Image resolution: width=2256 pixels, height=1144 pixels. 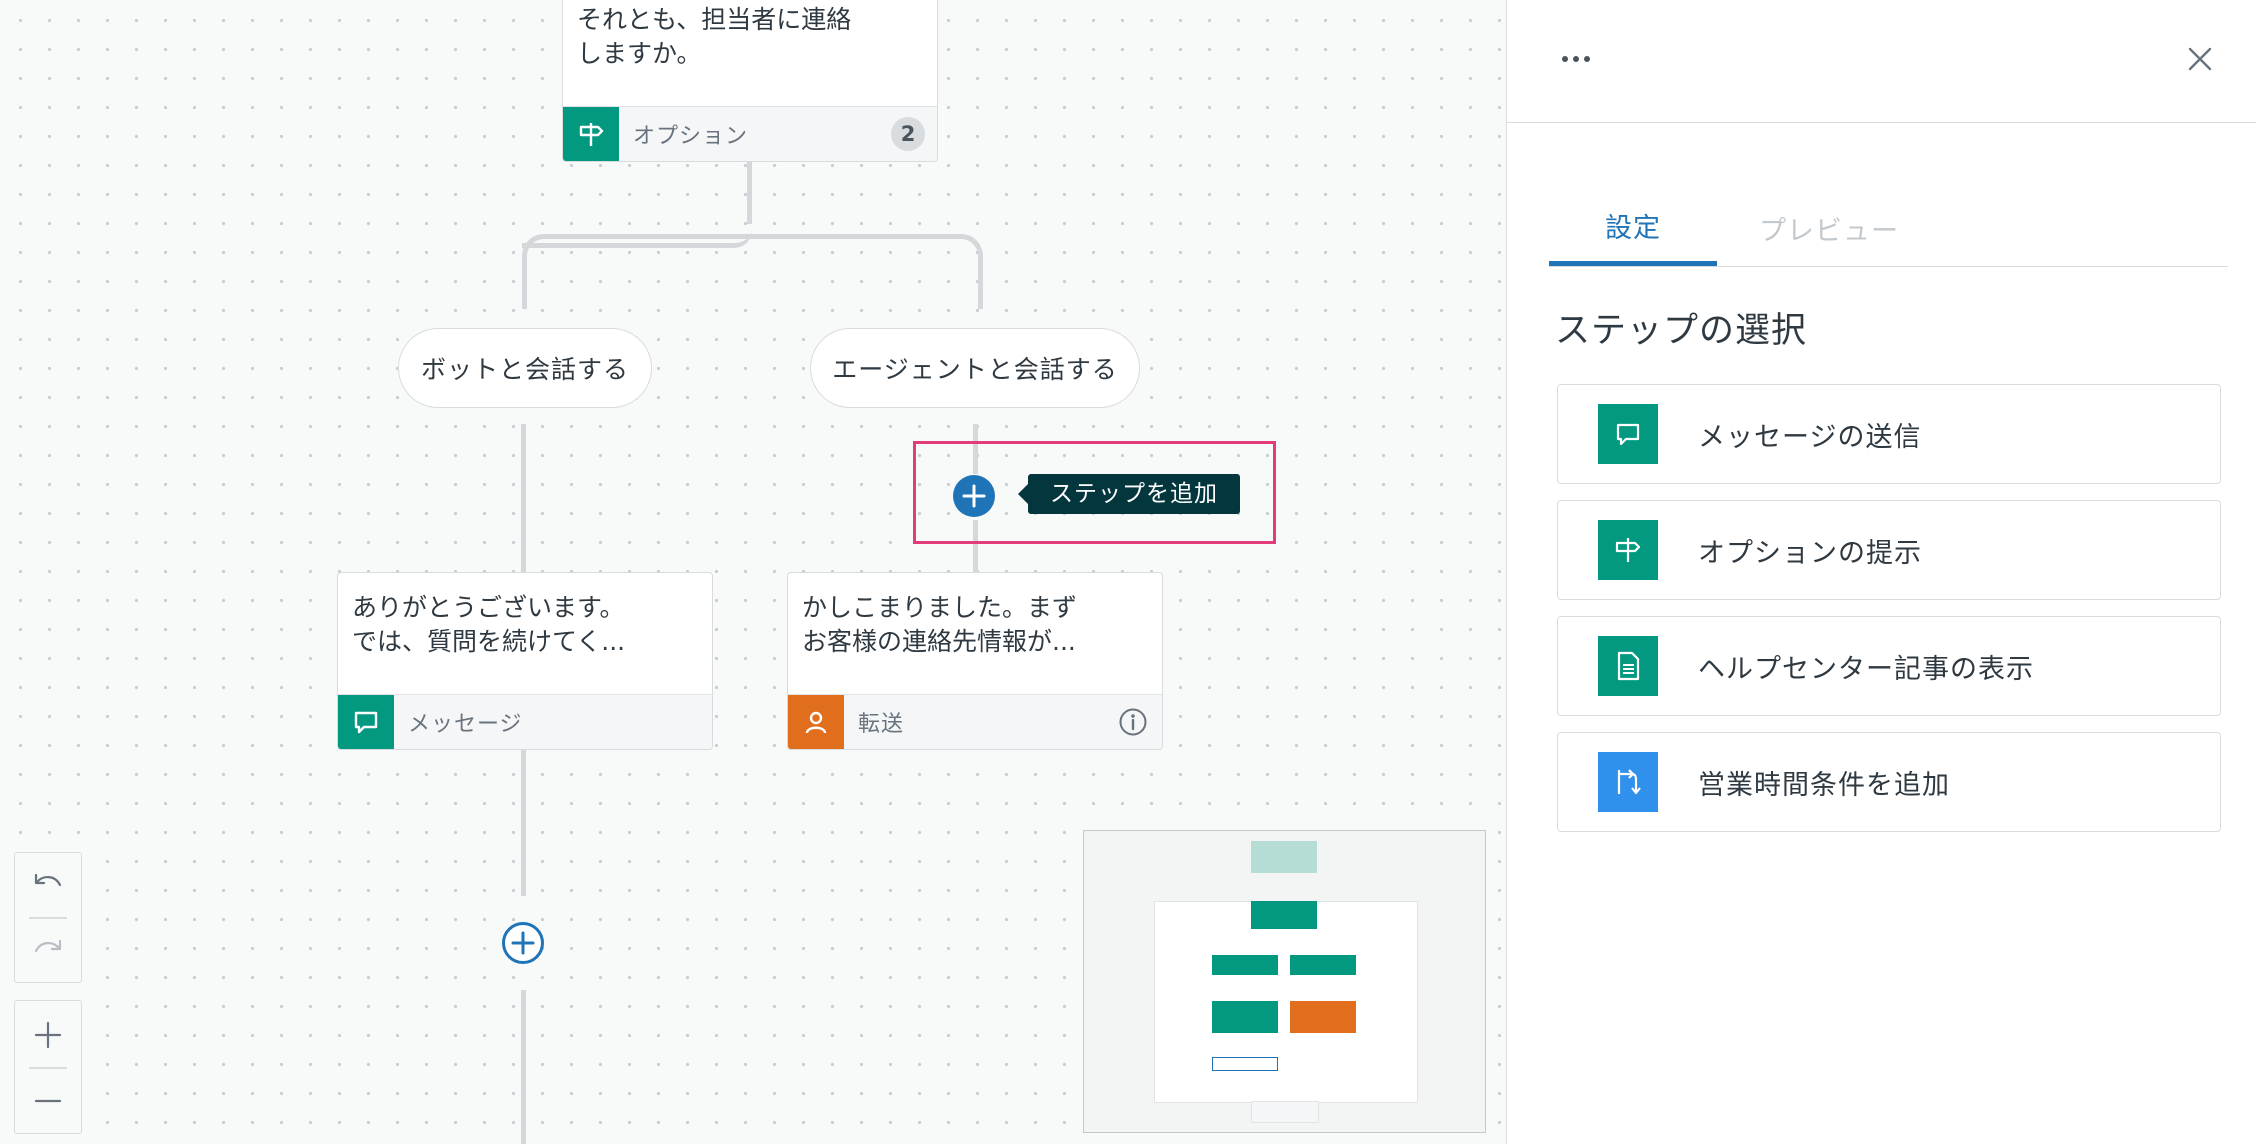 I want to click on zoom-out-button, so click(x=48, y=1101).